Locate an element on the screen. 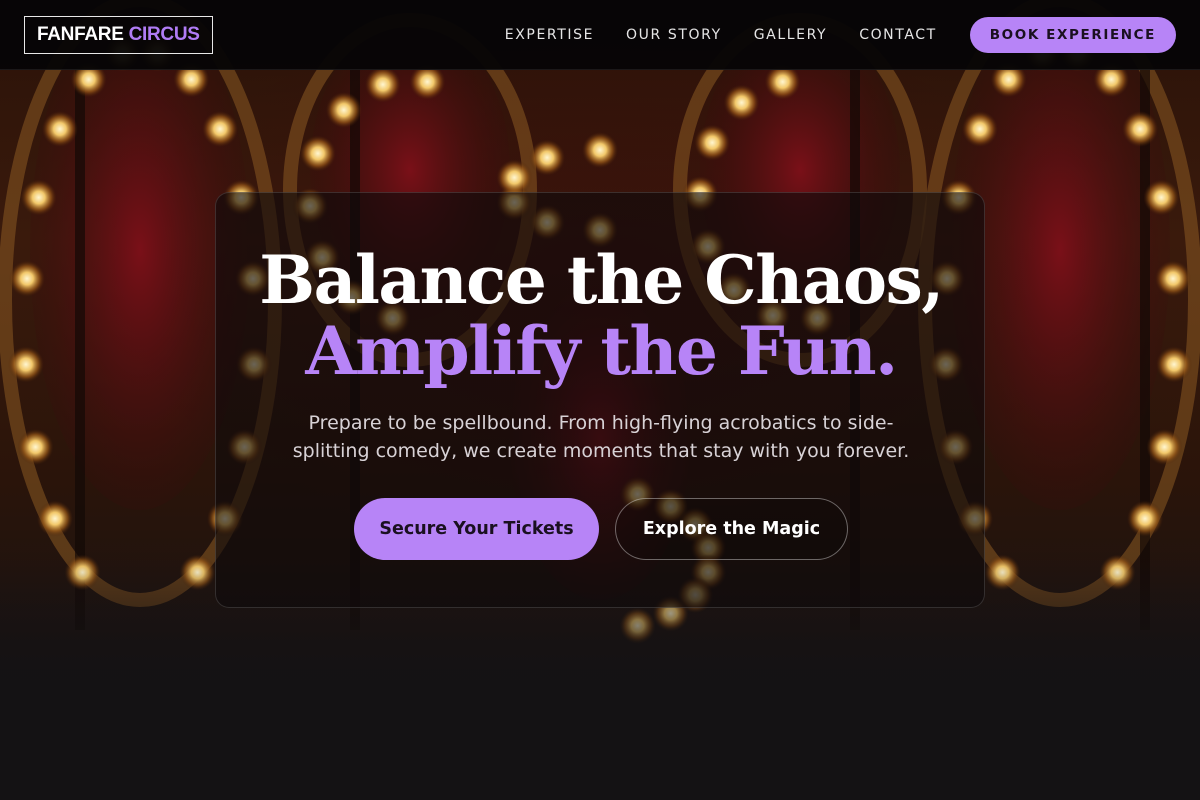  brand-logo: FANFARE CIRCUS is located at coordinates (118, 34).